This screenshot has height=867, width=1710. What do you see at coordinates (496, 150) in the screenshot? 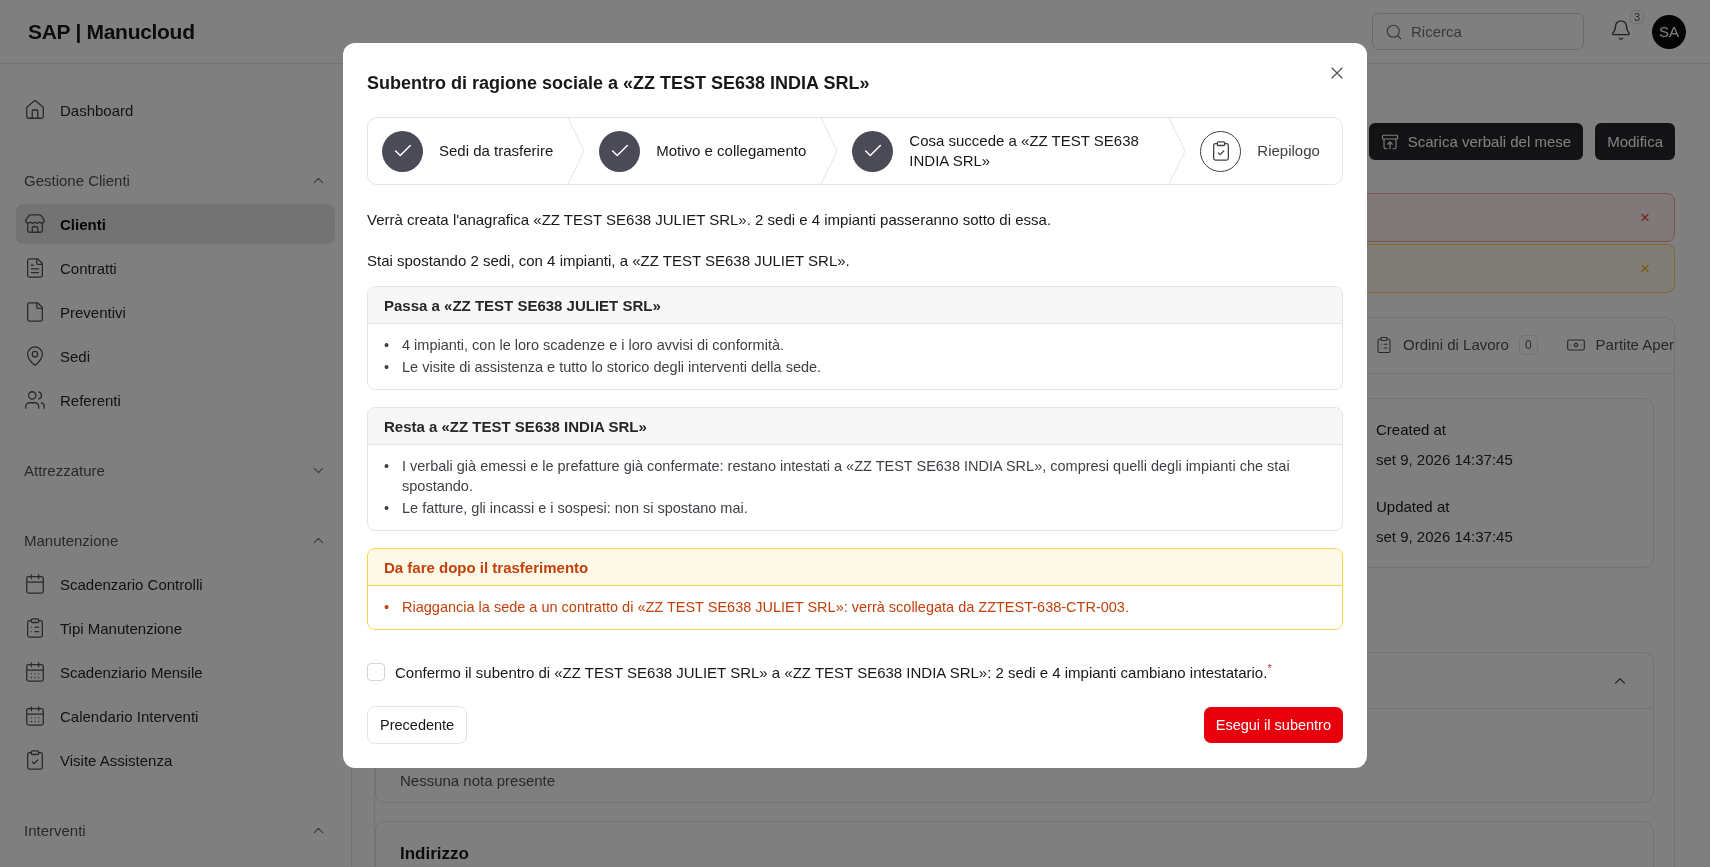
I see `step-label: Sedi da trasferire` at bounding box center [496, 150].